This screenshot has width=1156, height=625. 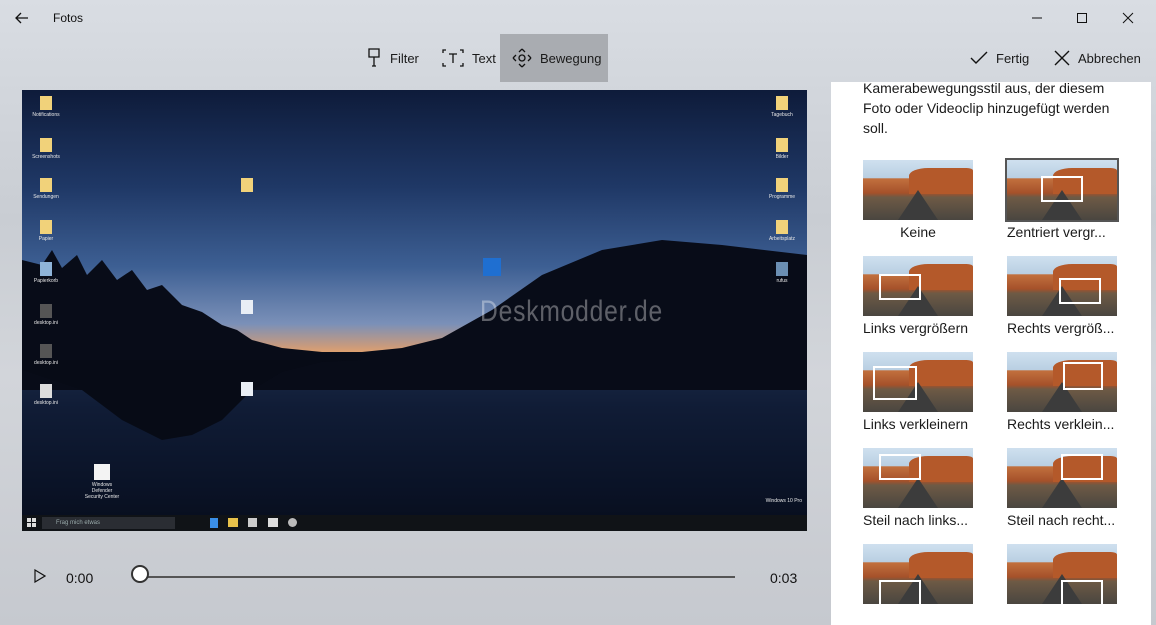 What do you see at coordinates (916, 424) in the screenshot?
I see `option-label: Links verkleinern` at bounding box center [916, 424].